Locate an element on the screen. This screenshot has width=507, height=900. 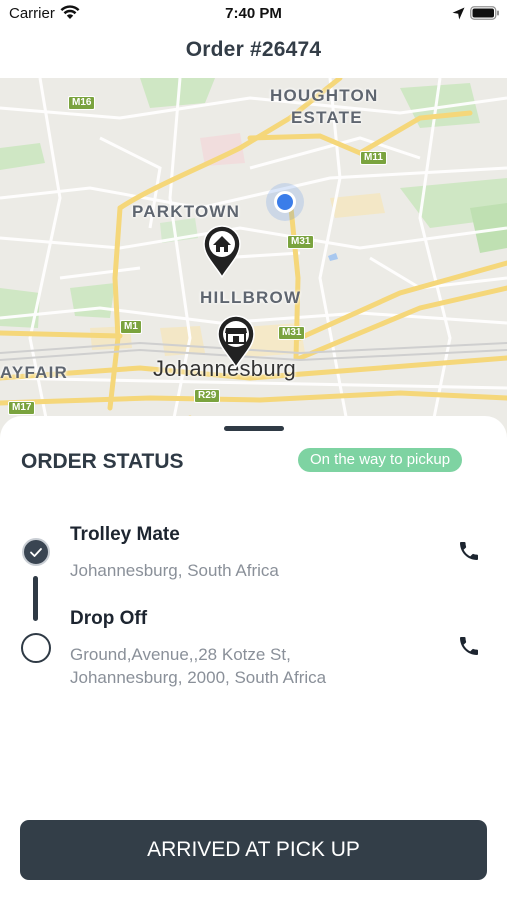
check-icon is located at coordinates (36, 552).